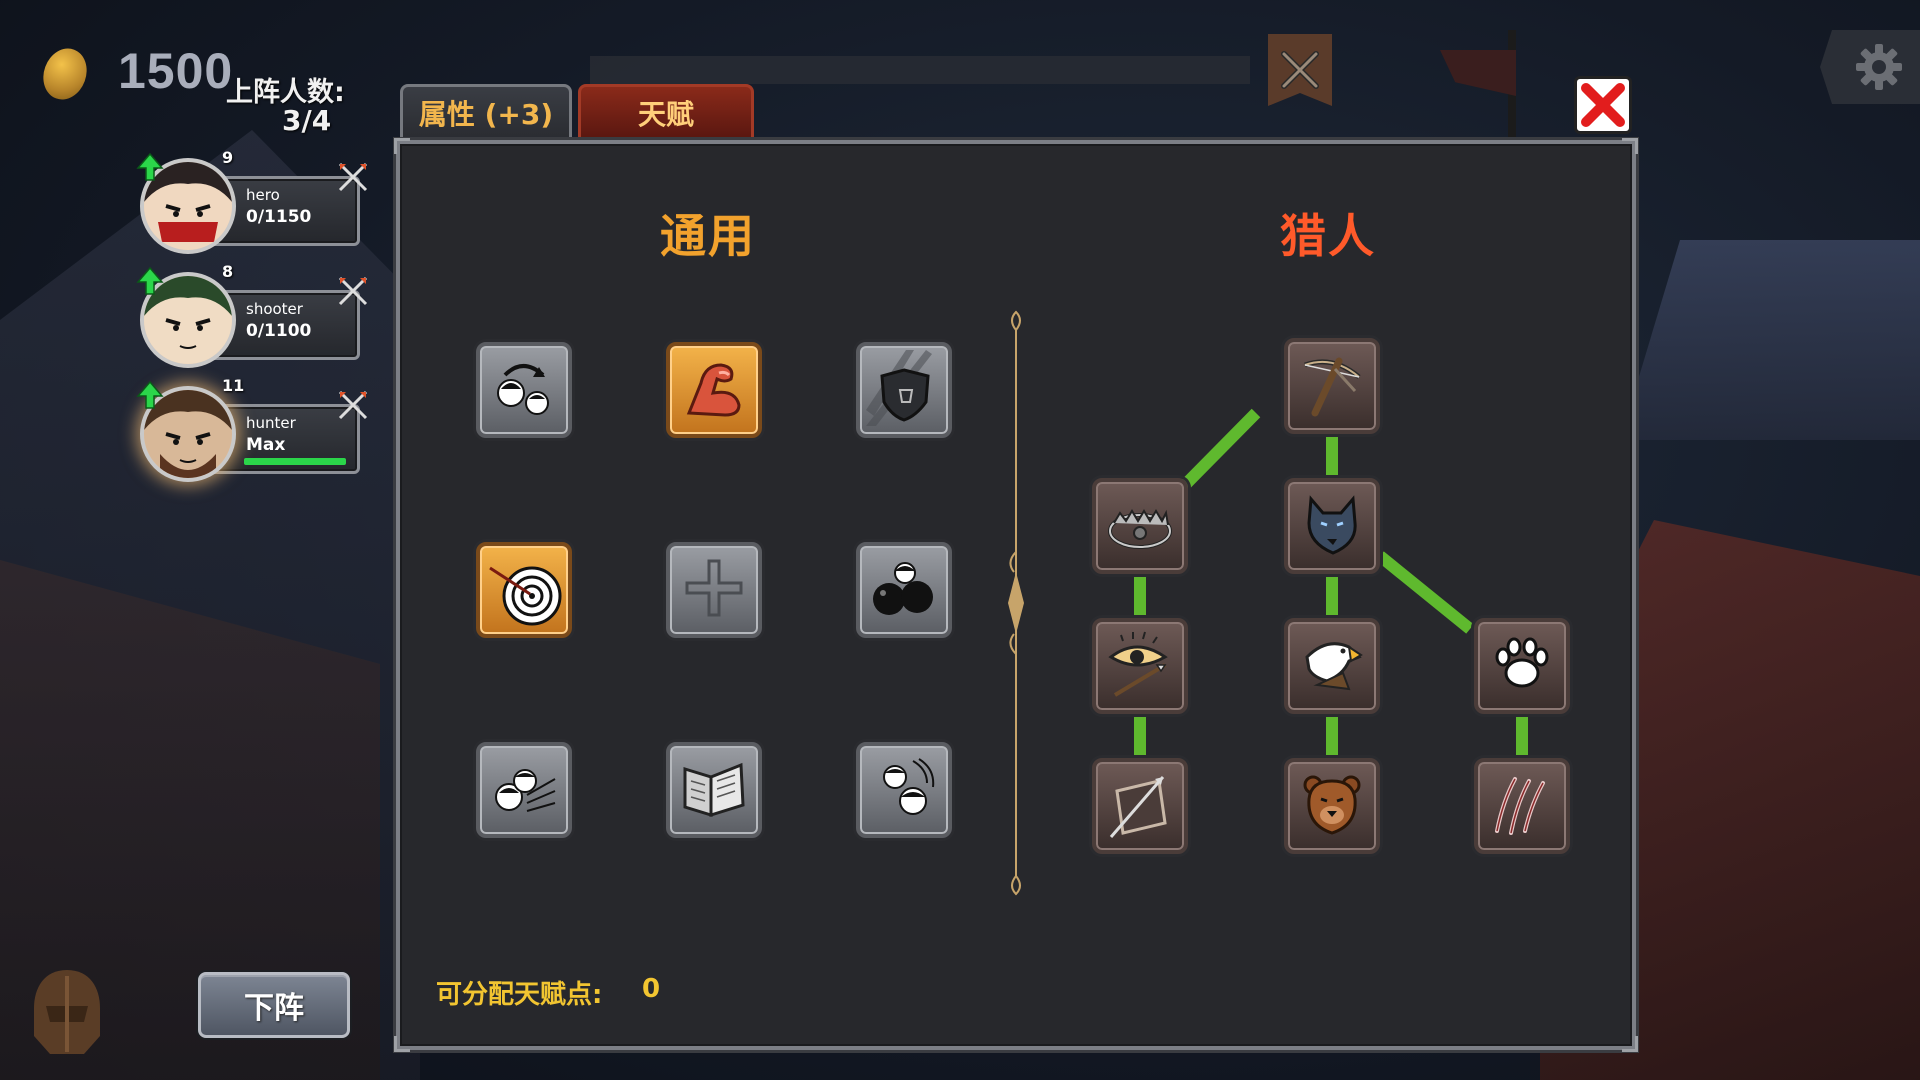  I want to click on general-talents-title: 通用, so click(708, 236).